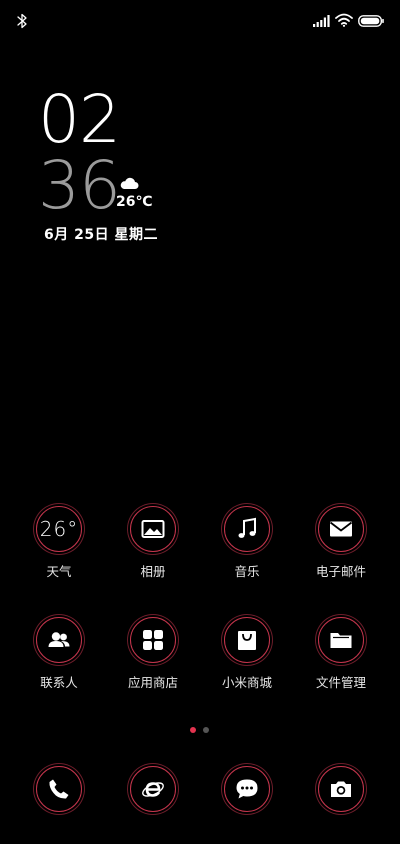  What do you see at coordinates (340, 571) in the screenshot?
I see `app-label: 电子邮件` at bounding box center [340, 571].